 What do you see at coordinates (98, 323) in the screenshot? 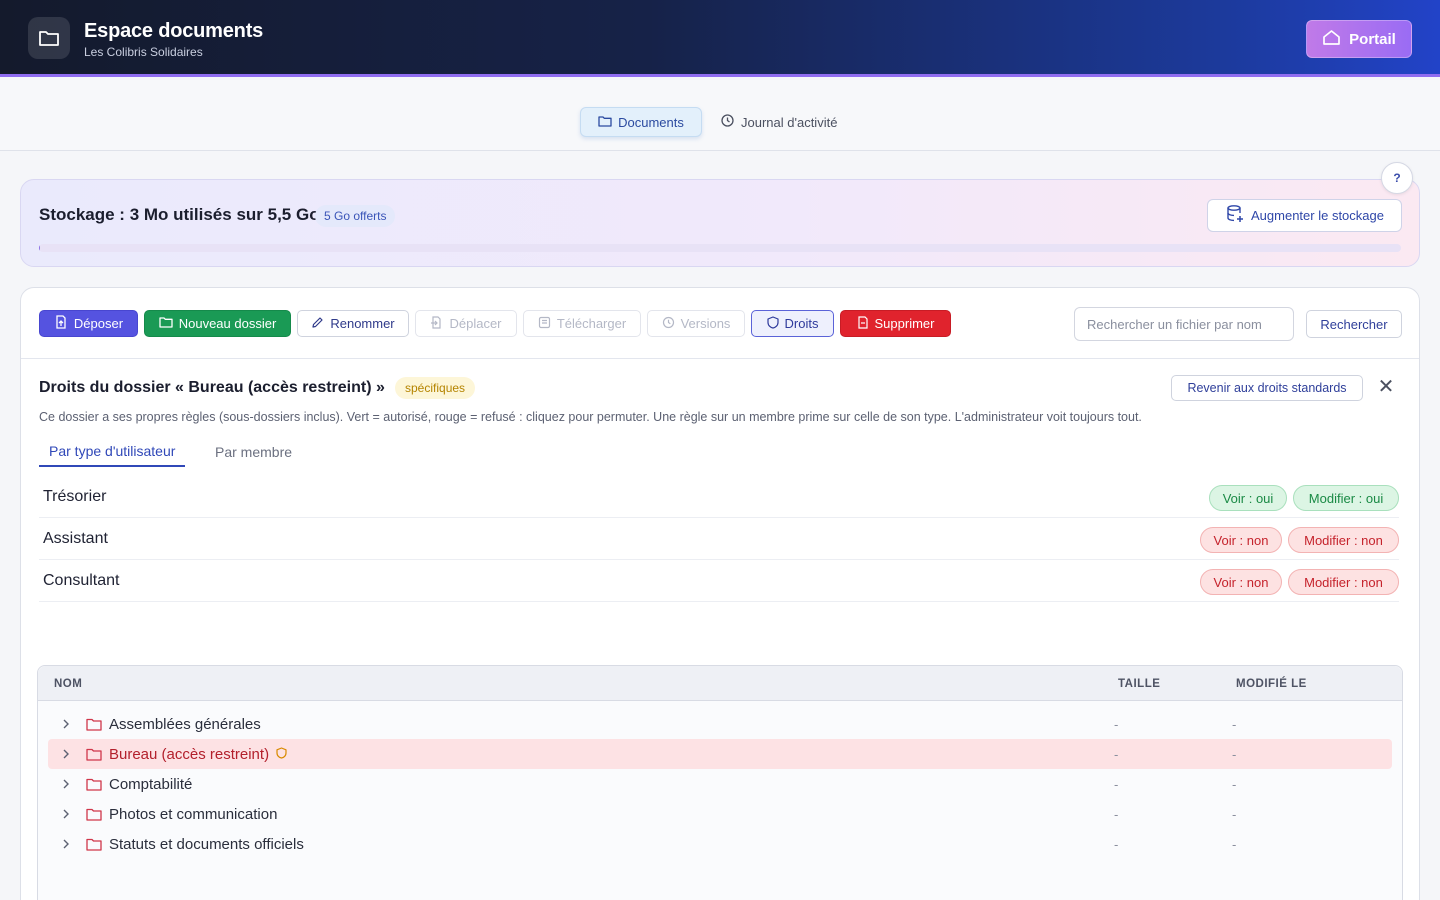
I see `upload-label: Déposer` at bounding box center [98, 323].